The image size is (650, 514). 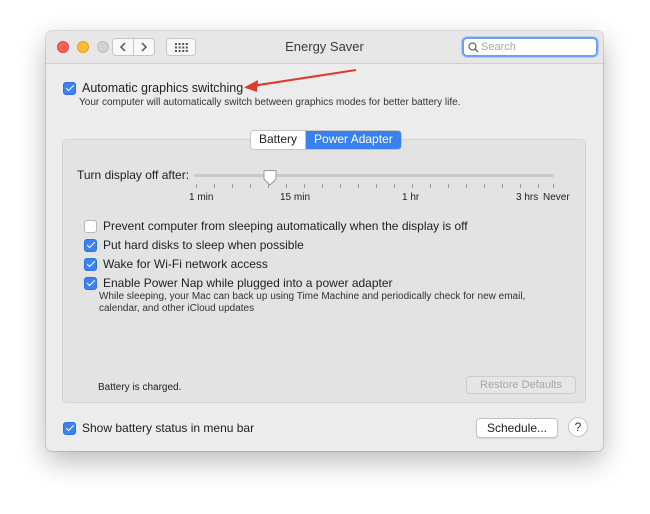 I want to click on prevent-sleep-checkbox, so click(x=90, y=226).